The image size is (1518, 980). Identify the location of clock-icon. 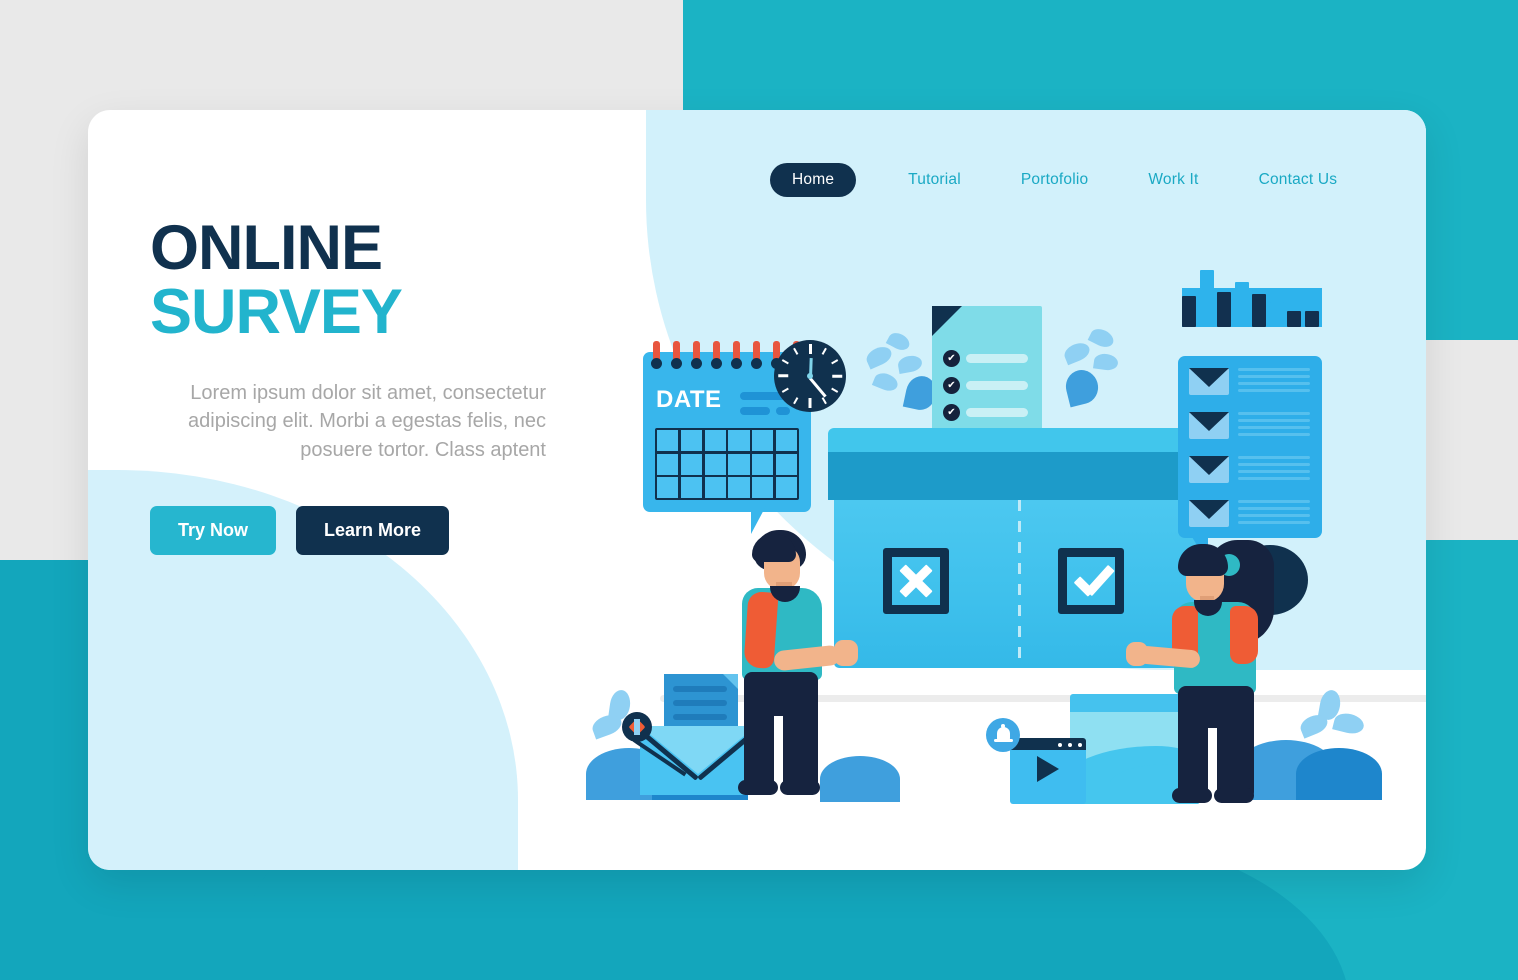
(810, 376).